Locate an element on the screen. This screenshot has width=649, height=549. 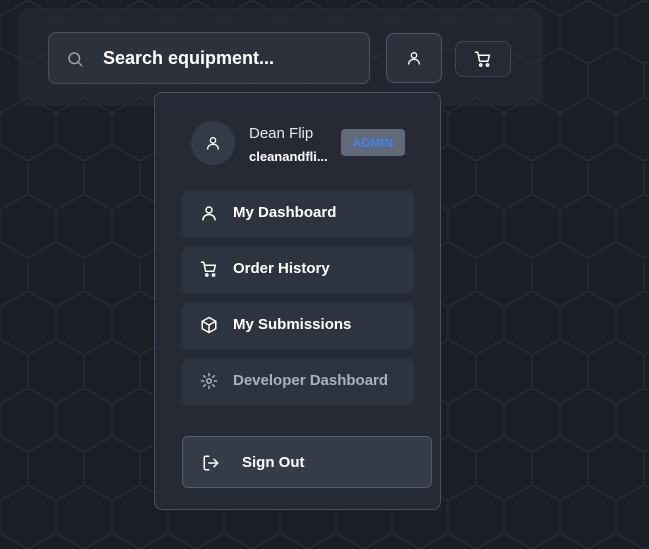
sign-out-label: Sign Out is located at coordinates (273, 462).